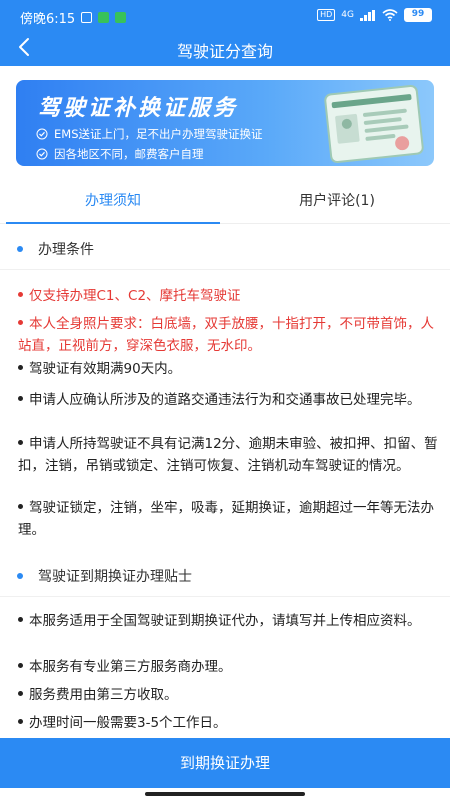 The image size is (450, 800). Describe the element at coordinates (374, 124) in the screenshot. I see `driver-license-card-illustration` at that location.